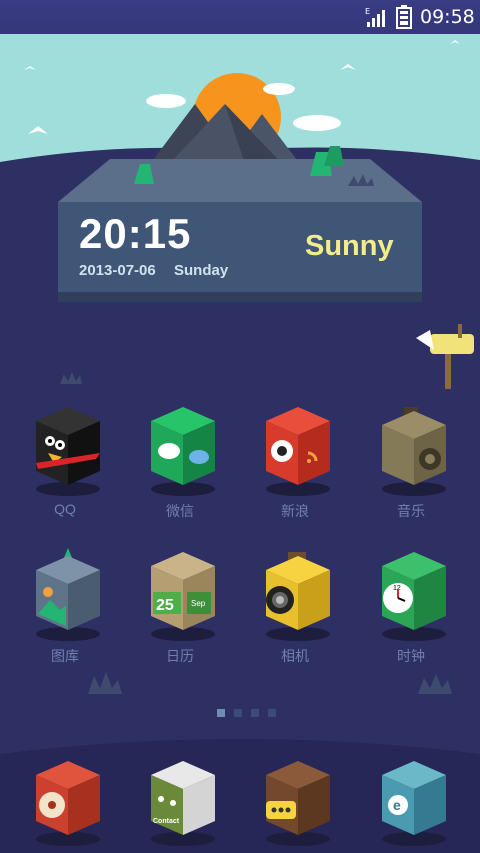 The image size is (480, 853). I want to click on app-wechat: 微信, so click(180, 468).